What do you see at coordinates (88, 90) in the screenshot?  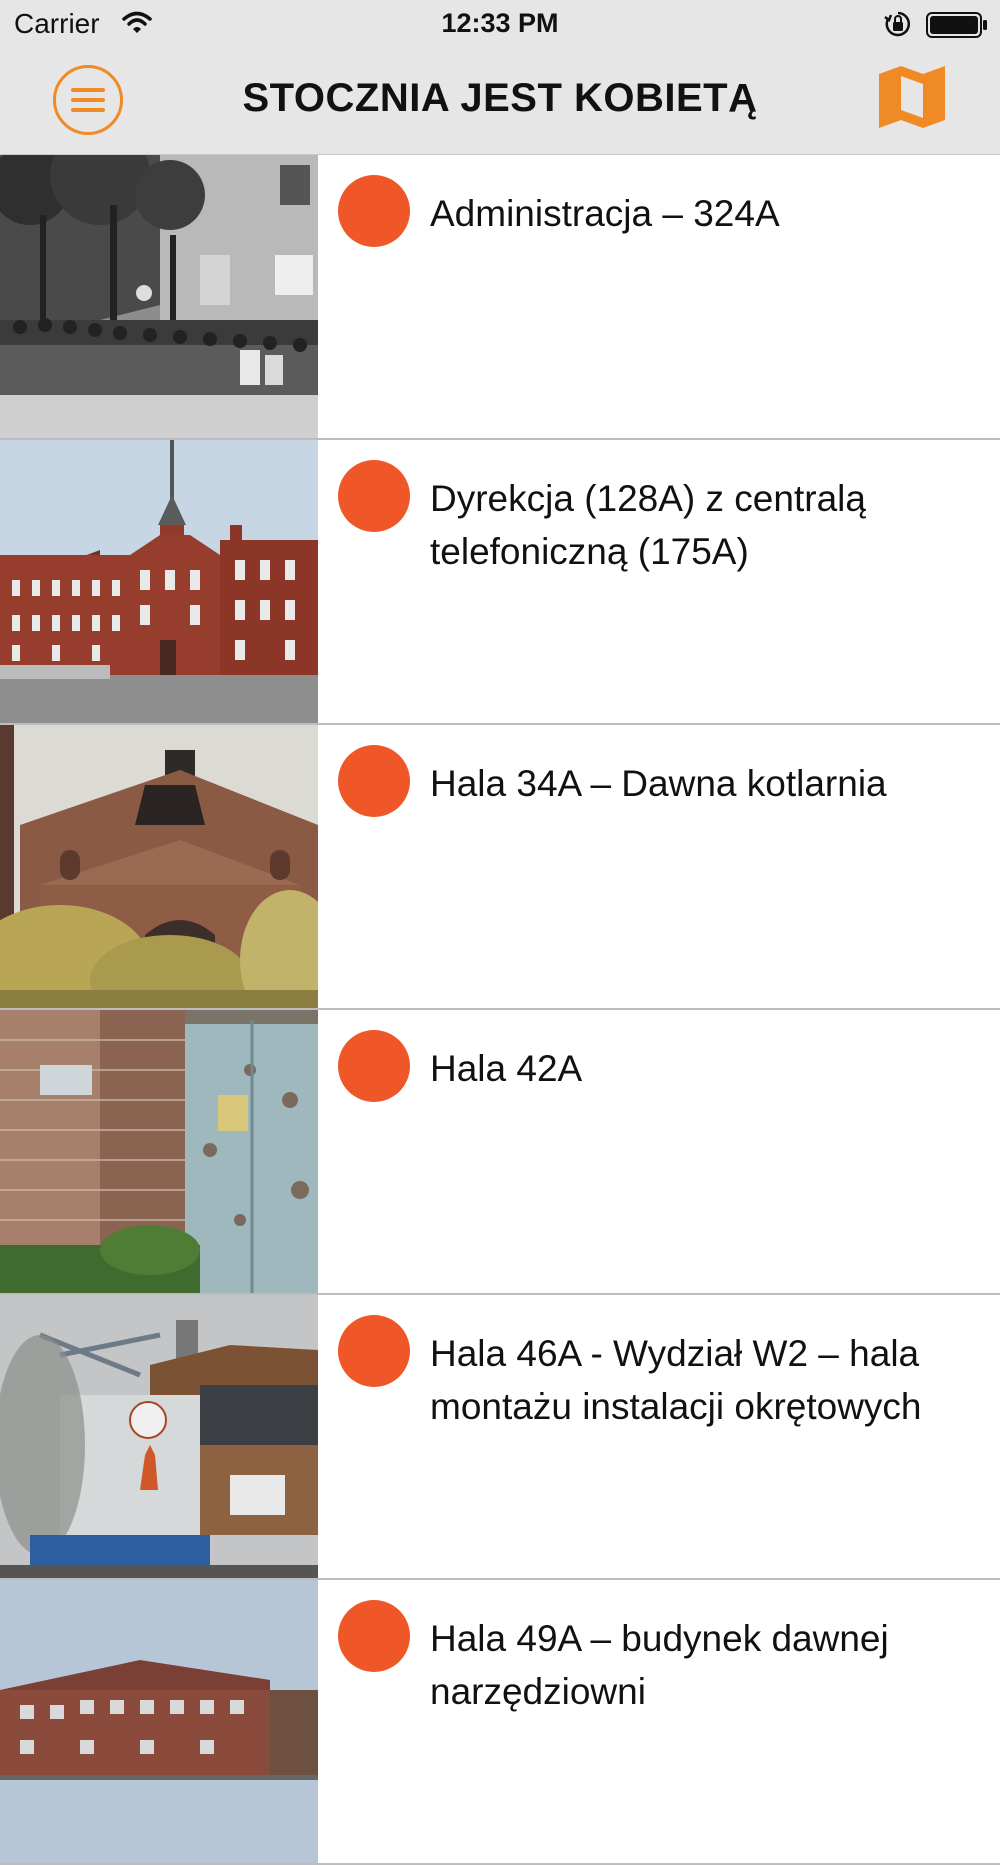 I see `hamburger-menu-icon` at bounding box center [88, 90].